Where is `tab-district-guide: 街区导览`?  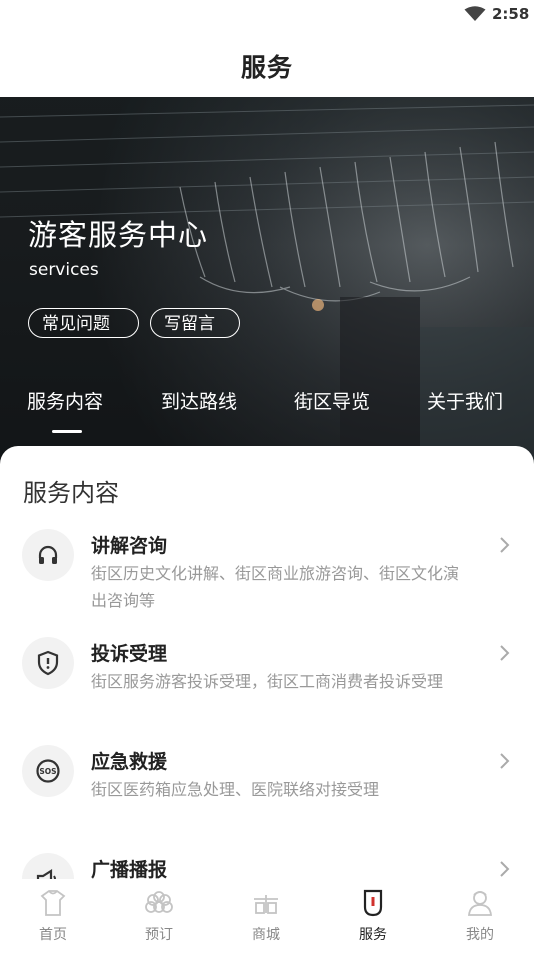
tab-district-guide: 街区导览 is located at coordinates (332, 400).